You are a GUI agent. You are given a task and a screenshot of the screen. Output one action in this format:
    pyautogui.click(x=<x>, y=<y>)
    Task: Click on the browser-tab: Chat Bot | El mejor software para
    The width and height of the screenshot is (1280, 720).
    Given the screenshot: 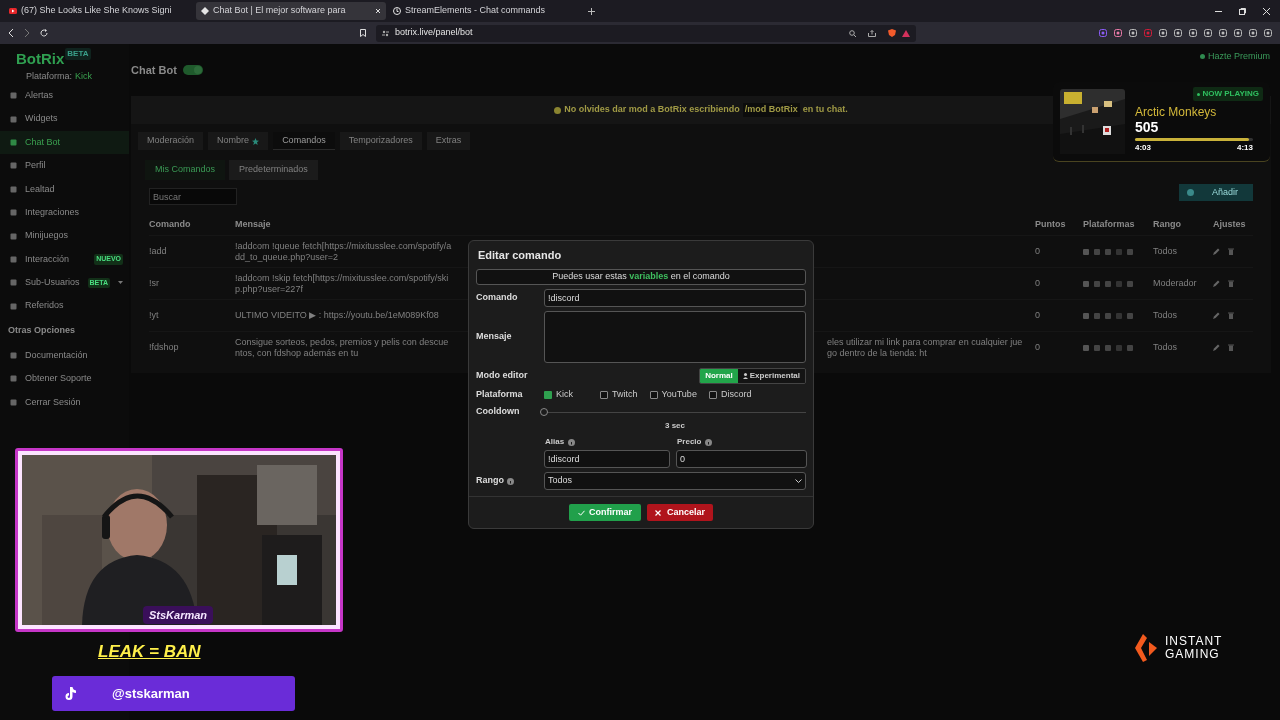 What is the action you would take?
    pyautogui.click(x=291, y=11)
    